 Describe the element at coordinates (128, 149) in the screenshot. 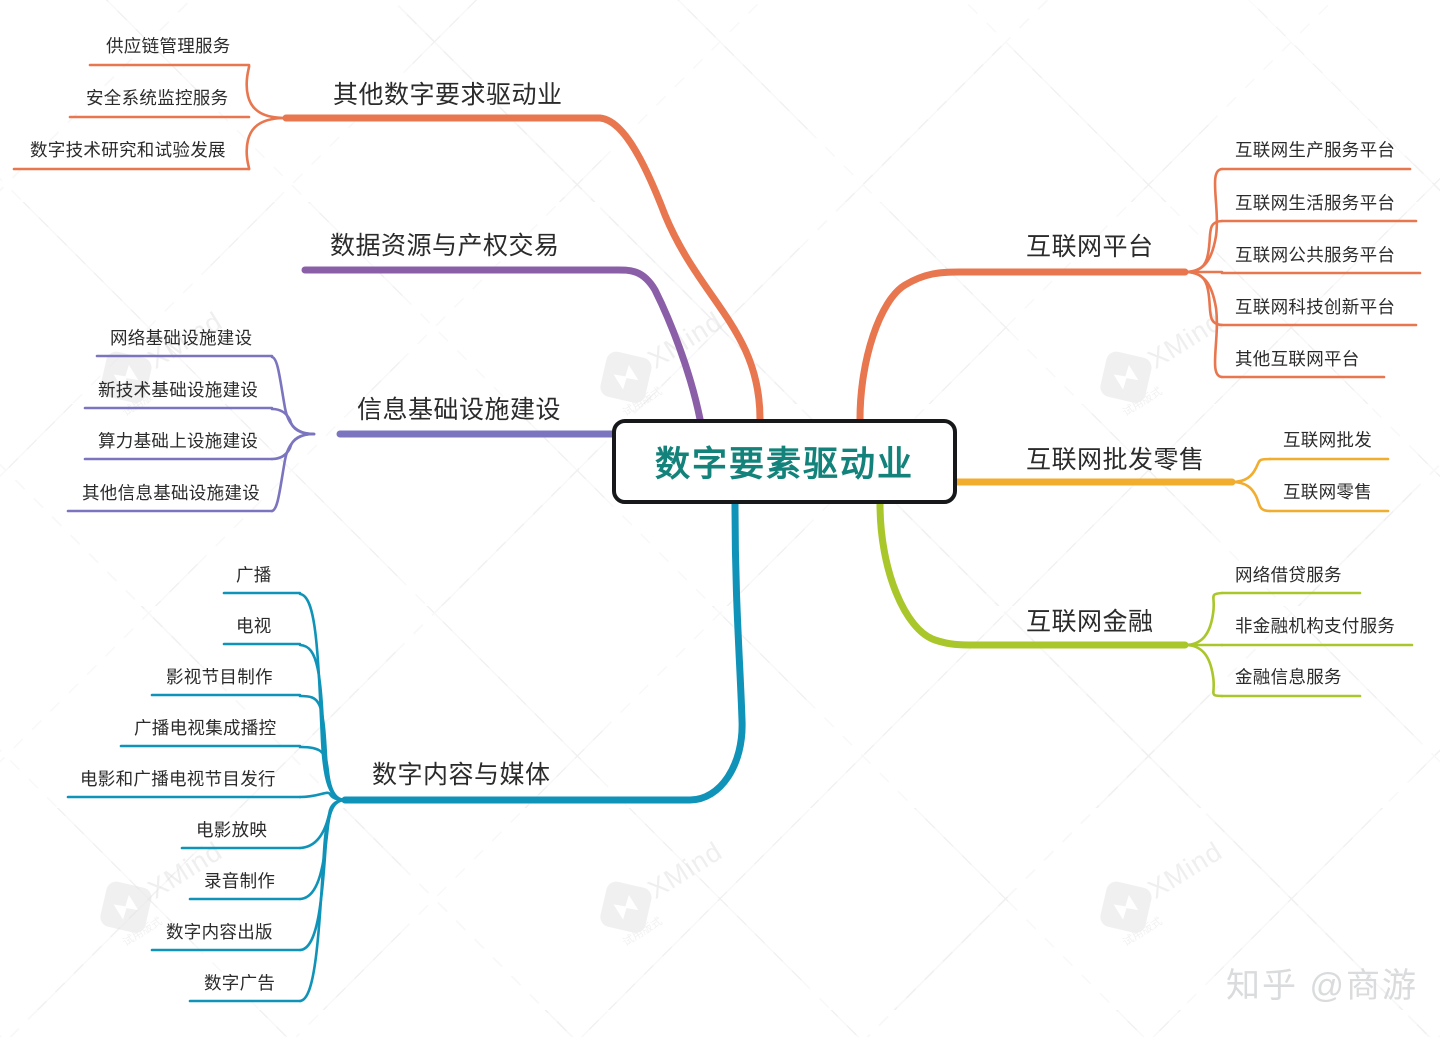

I see `leaf-label-other-digital-2: 数字技术研究和试验发展` at that location.